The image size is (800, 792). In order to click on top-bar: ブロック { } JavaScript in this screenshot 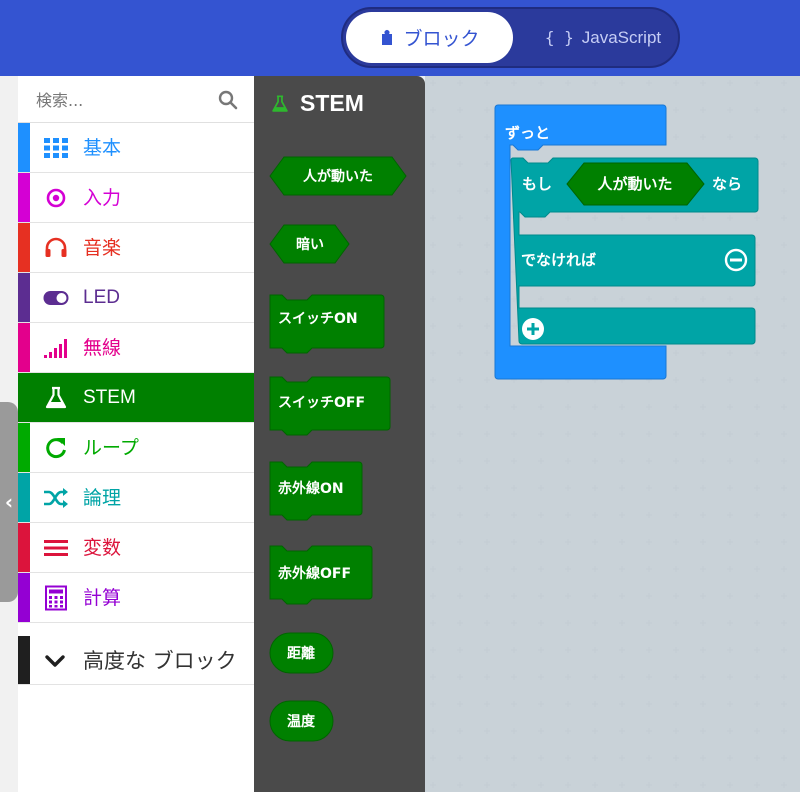, I will do `click(400, 38)`.